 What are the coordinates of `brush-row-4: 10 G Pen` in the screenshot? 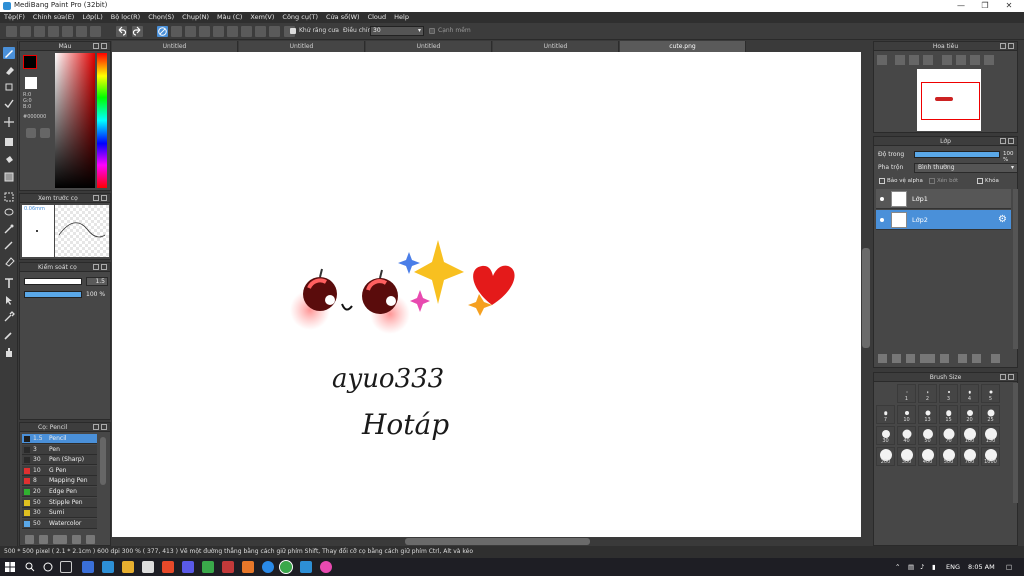 It's located at (59, 470).